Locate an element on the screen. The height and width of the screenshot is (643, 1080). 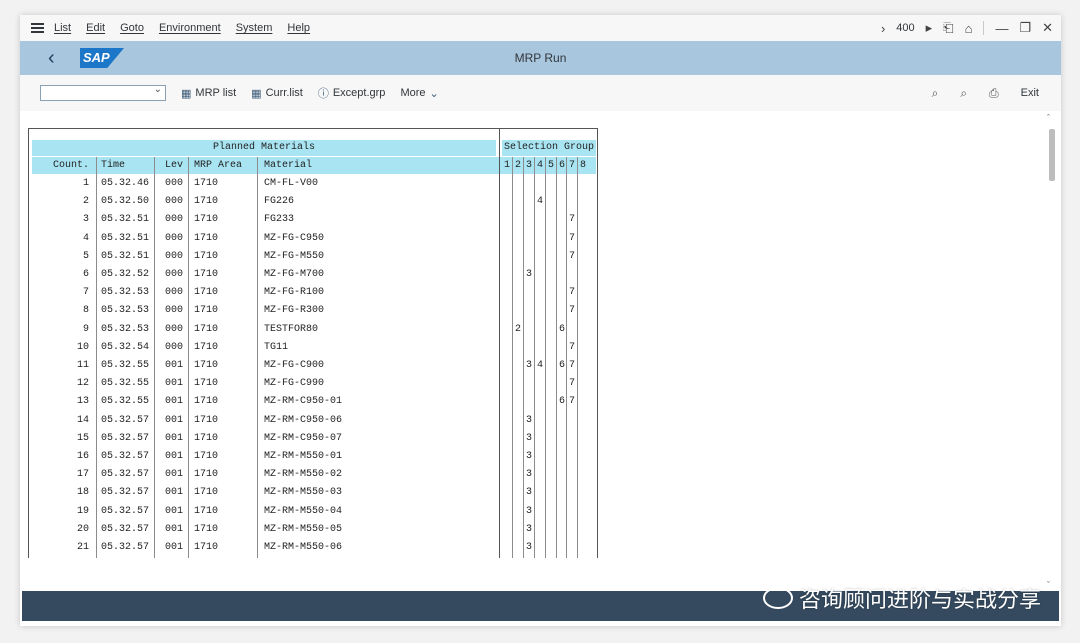
table-row: 4 05.32.51 000 1710 MZ-FG-C950 7 is located at coordinates (314, 239).